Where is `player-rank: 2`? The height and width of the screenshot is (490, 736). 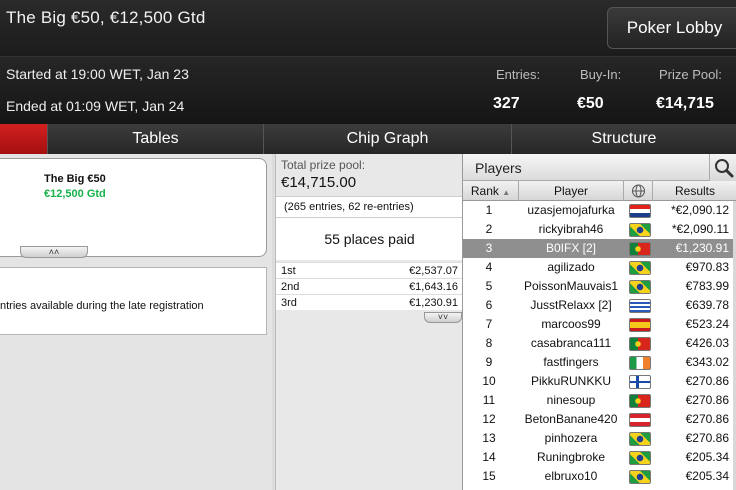 player-rank: 2 is located at coordinates (489, 229).